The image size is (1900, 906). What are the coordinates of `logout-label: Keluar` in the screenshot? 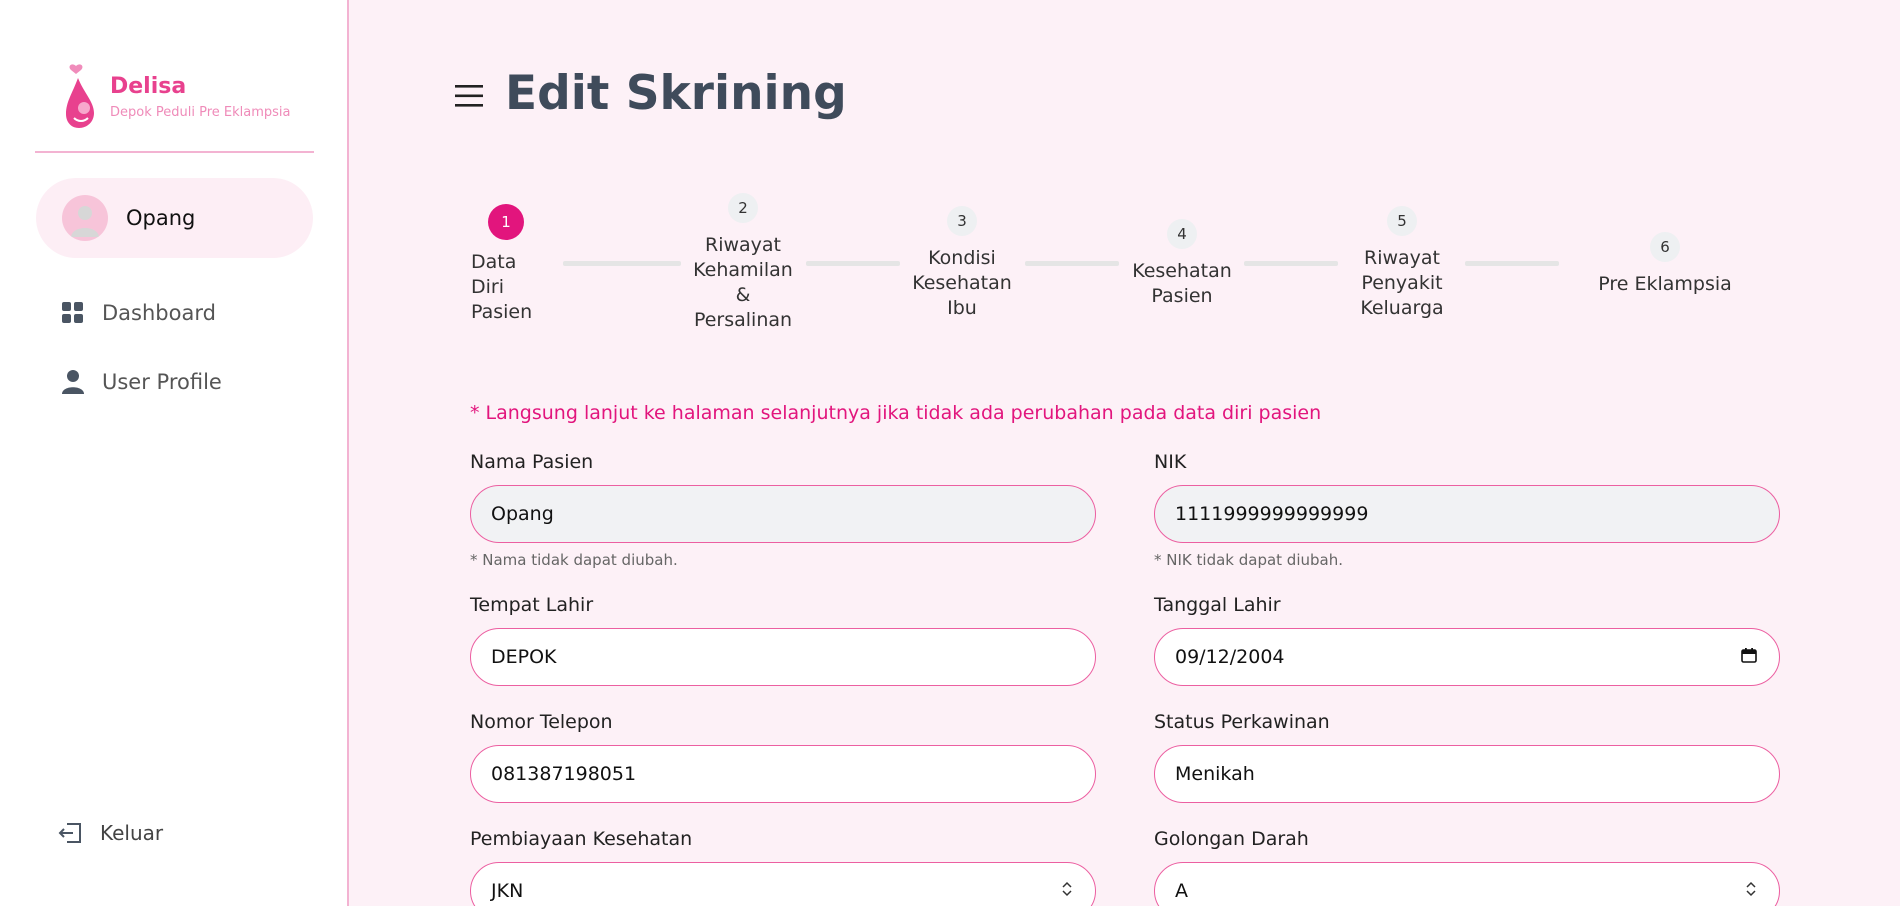 It's located at (132, 833).